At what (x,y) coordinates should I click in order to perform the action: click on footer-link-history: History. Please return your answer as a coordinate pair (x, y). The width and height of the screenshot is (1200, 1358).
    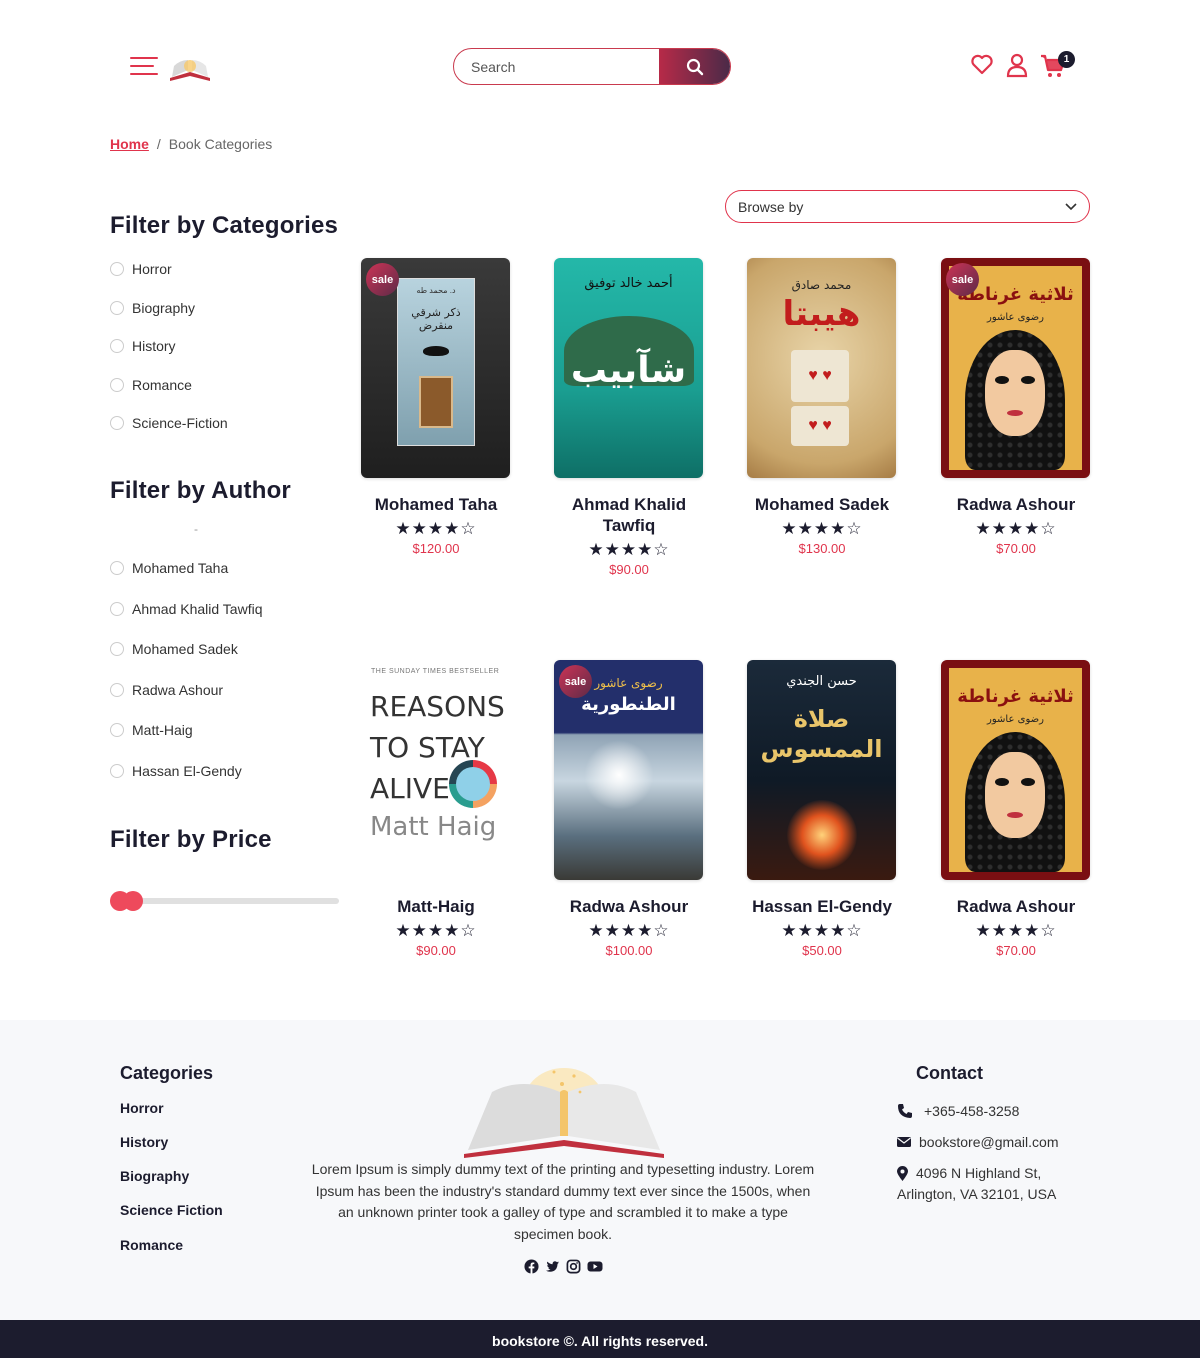
    Looking at the image, I should click on (144, 1142).